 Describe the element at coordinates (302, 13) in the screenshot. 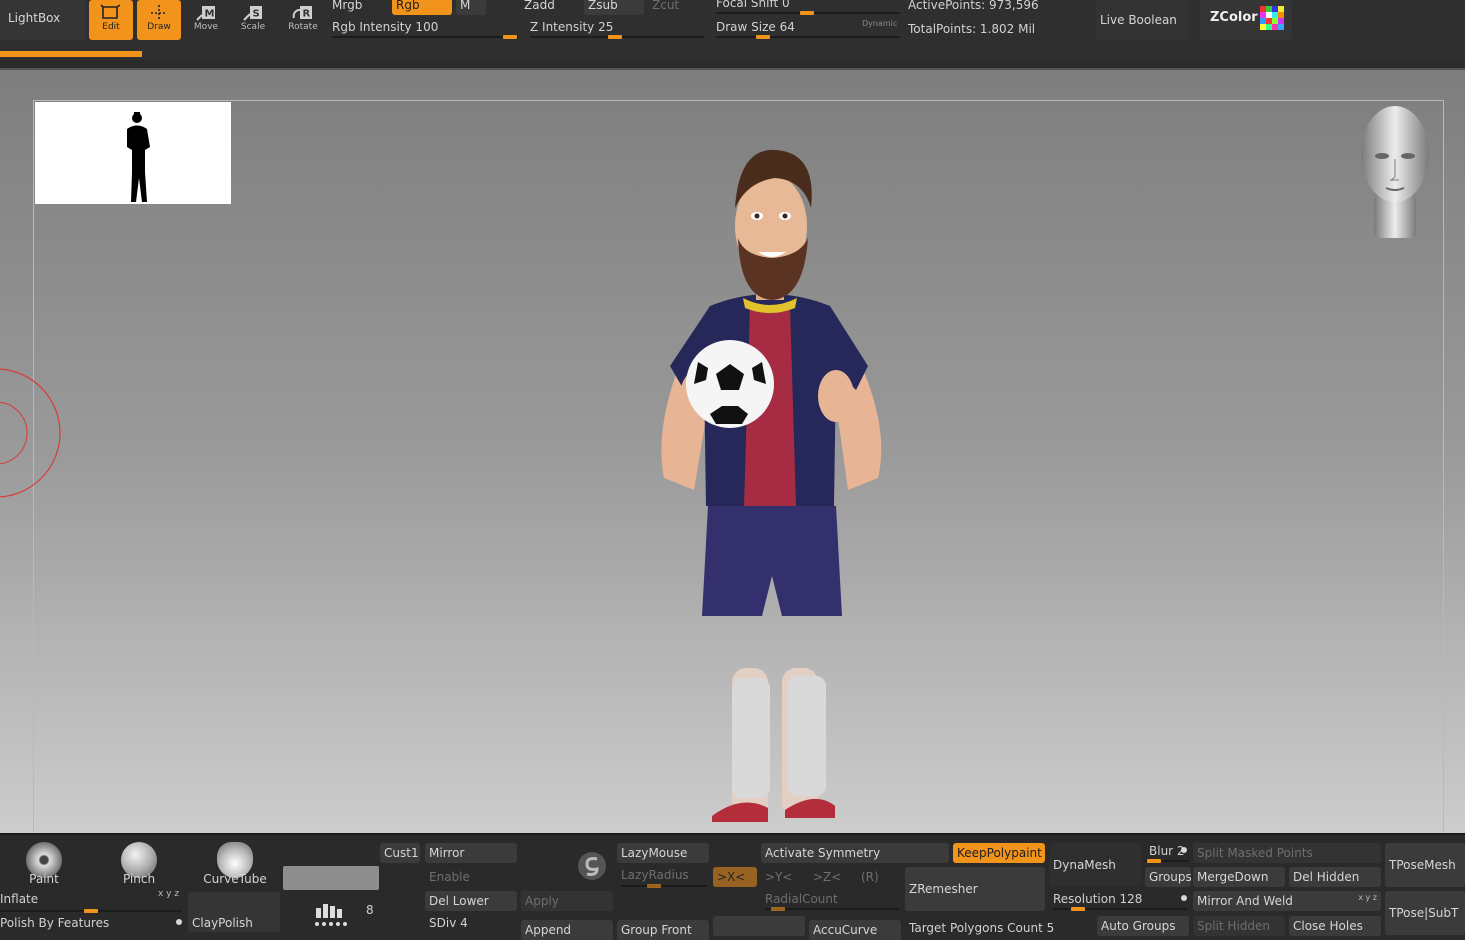

I see `rotate-icon: R` at that location.